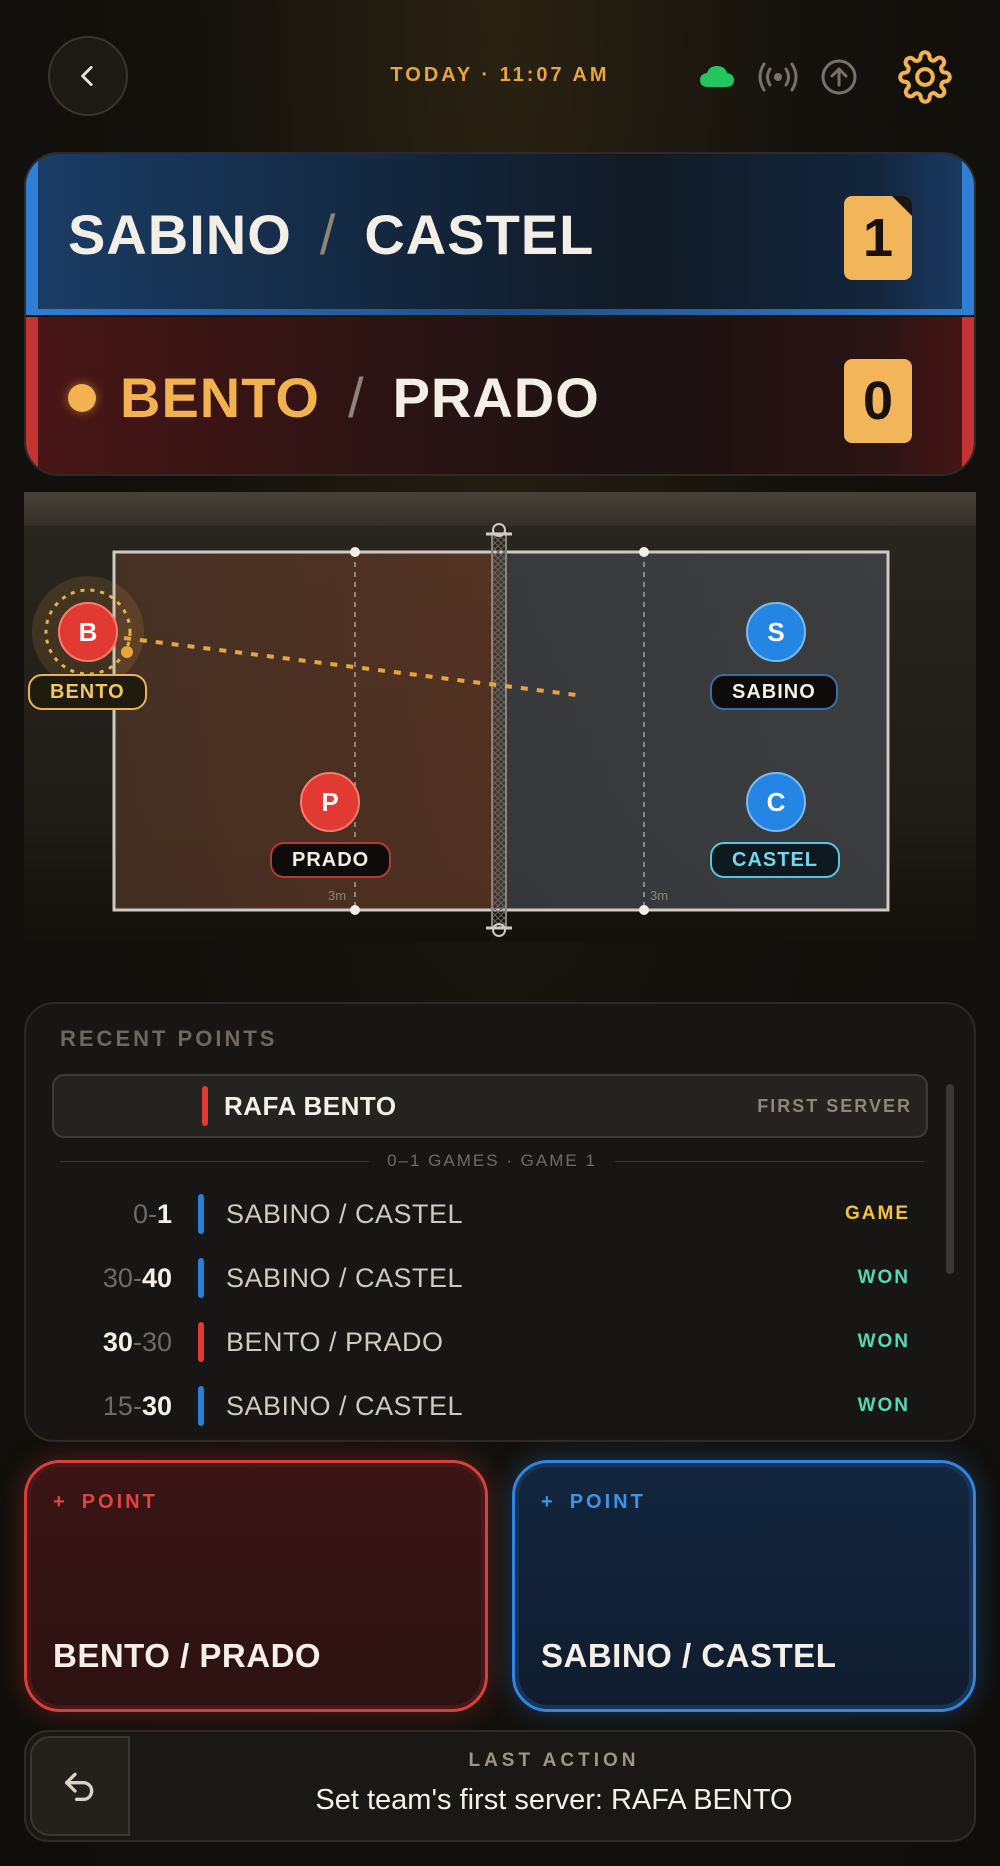  I want to click on point-score: 30-30, so click(137, 1341).